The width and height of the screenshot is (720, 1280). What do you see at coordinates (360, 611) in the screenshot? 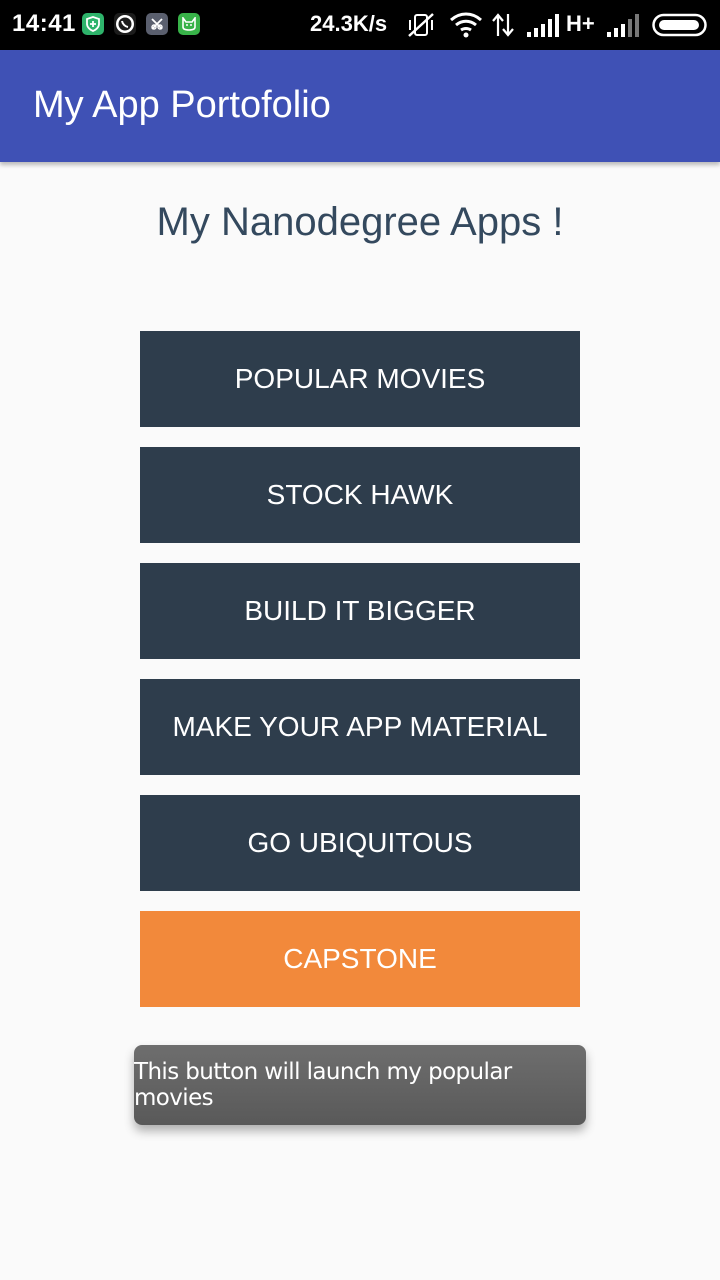
I see `build-it-bigger-button: BUILD IT BIGGER` at bounding box center [360, 611].